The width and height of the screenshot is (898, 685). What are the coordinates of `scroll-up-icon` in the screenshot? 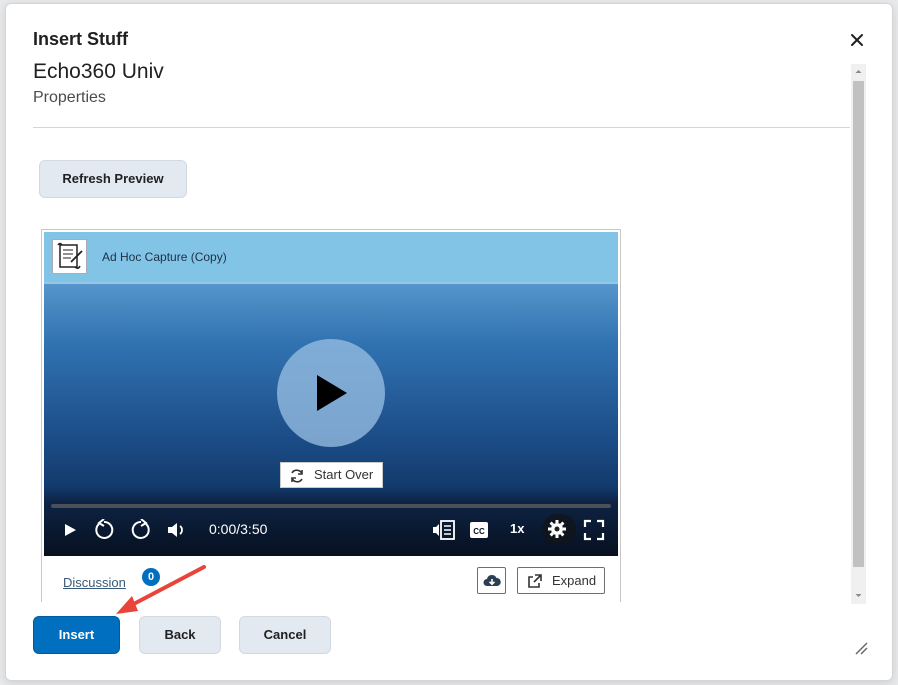 It's located at (858, 71).